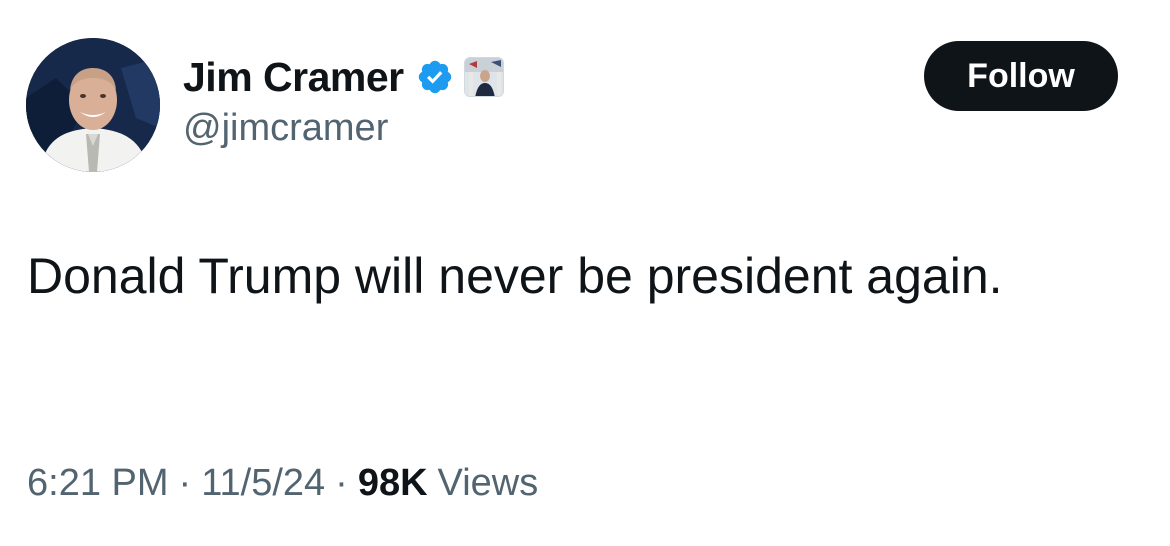 The width and height of the screenshot is (1170, 546). I want to click on author-handle: @jimcramer, so click(285, 128).